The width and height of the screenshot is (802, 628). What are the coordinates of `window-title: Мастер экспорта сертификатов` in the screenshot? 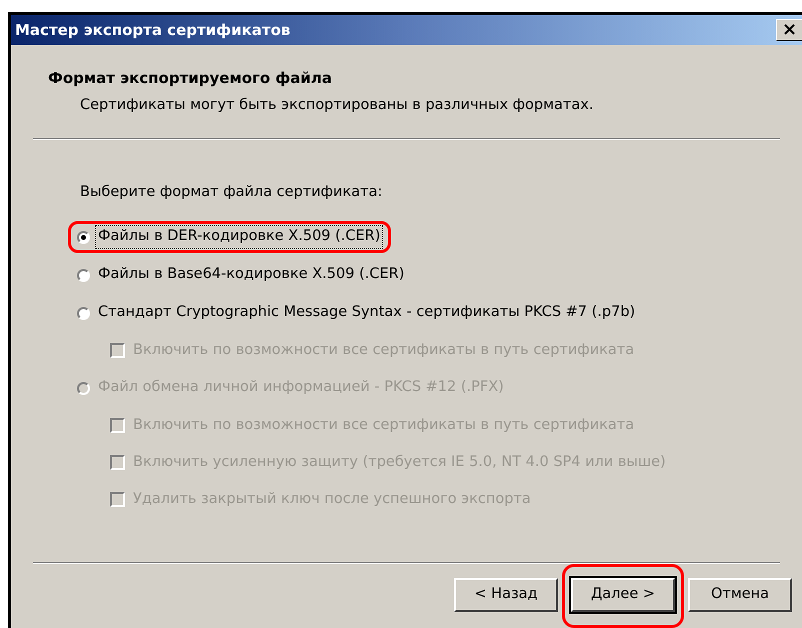 It's located at (152, 30).